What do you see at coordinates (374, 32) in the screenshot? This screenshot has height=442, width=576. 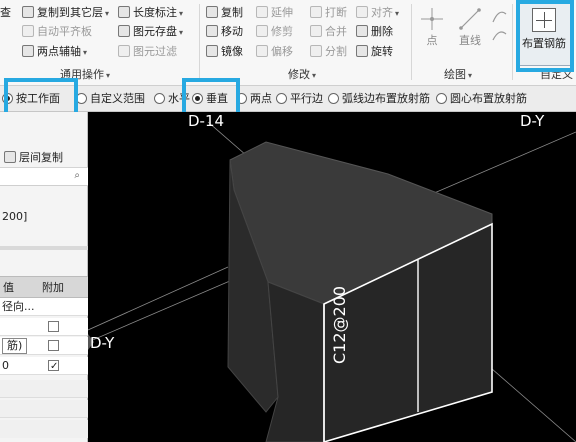 I see `delete-button: 删除` at bounding box center [374, 32].